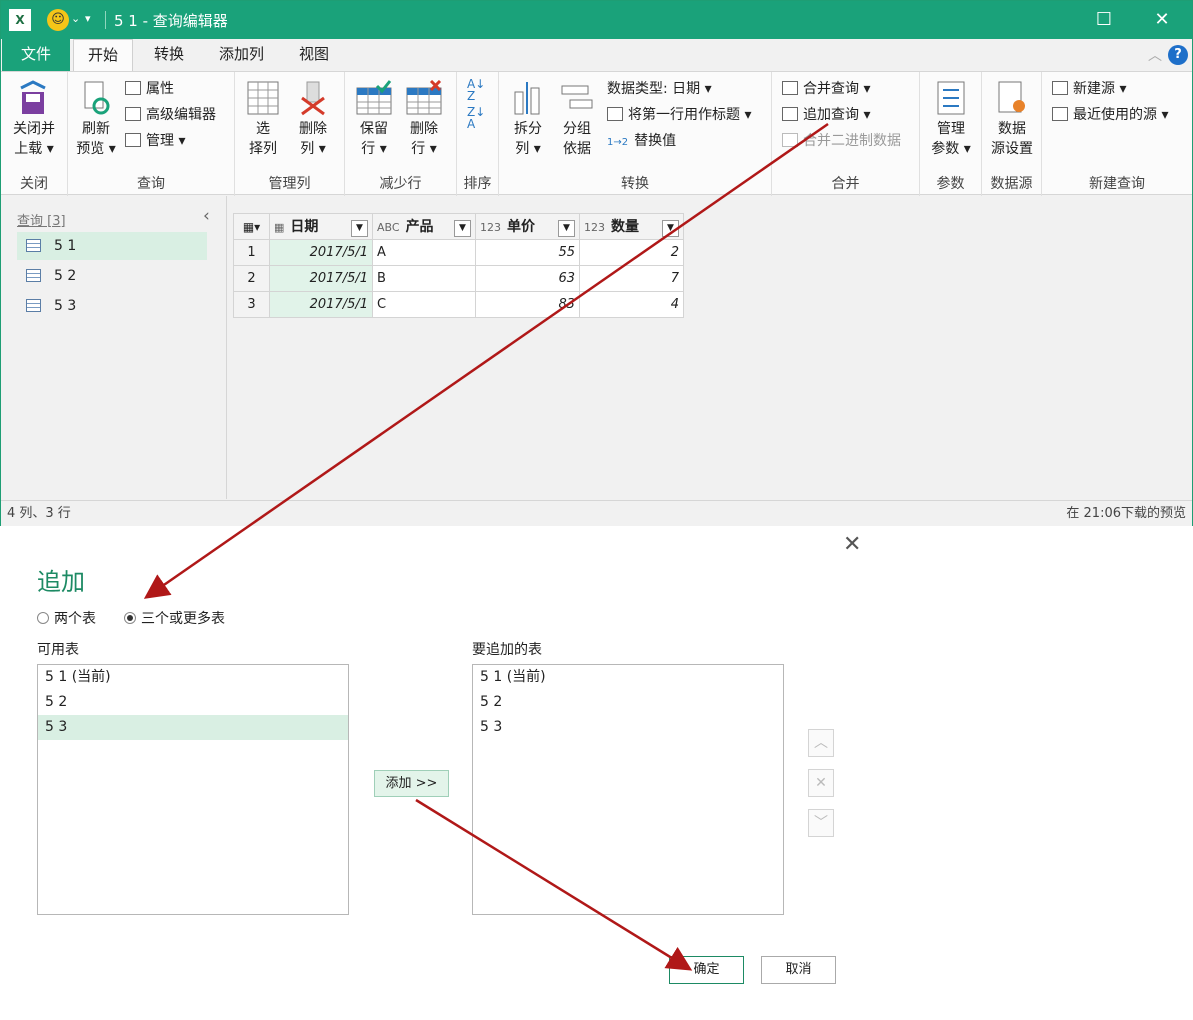  What do you see at coordinates (1049, 20) in the screenshot?
I see `minimize-button: —` at bounding box center [1049, 20].